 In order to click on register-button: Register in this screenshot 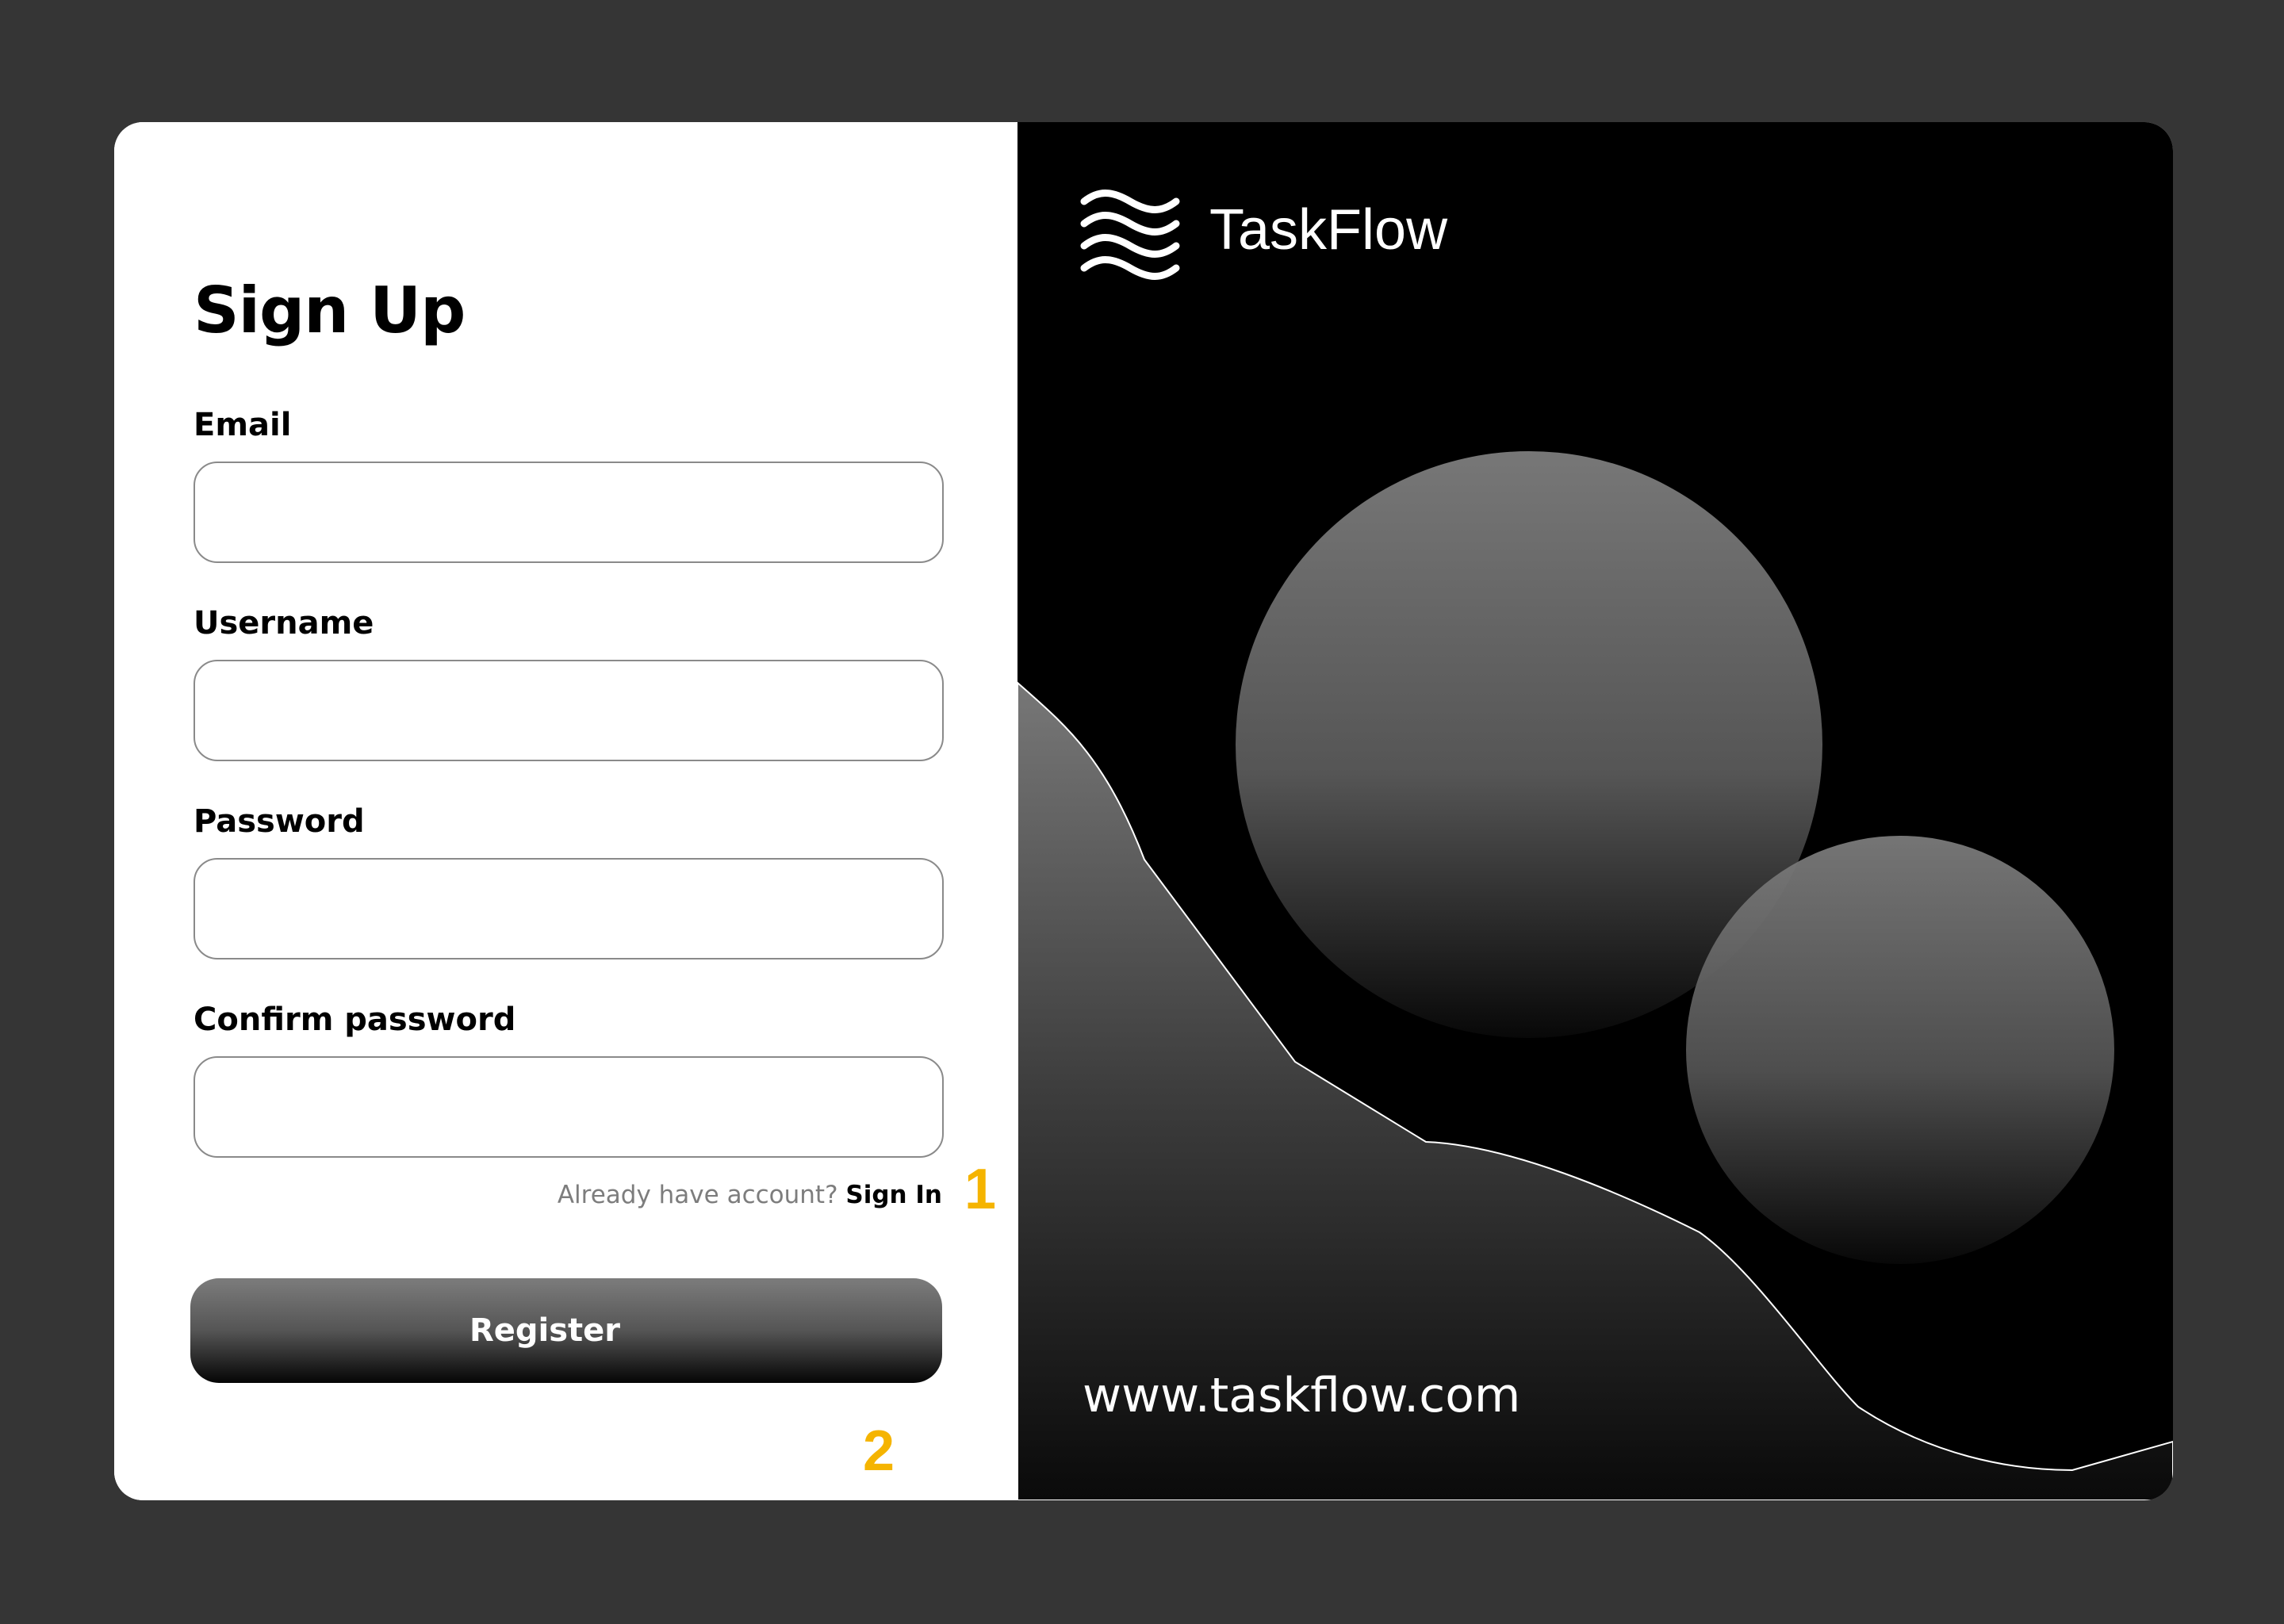, I will do `click(566, 1330)`.